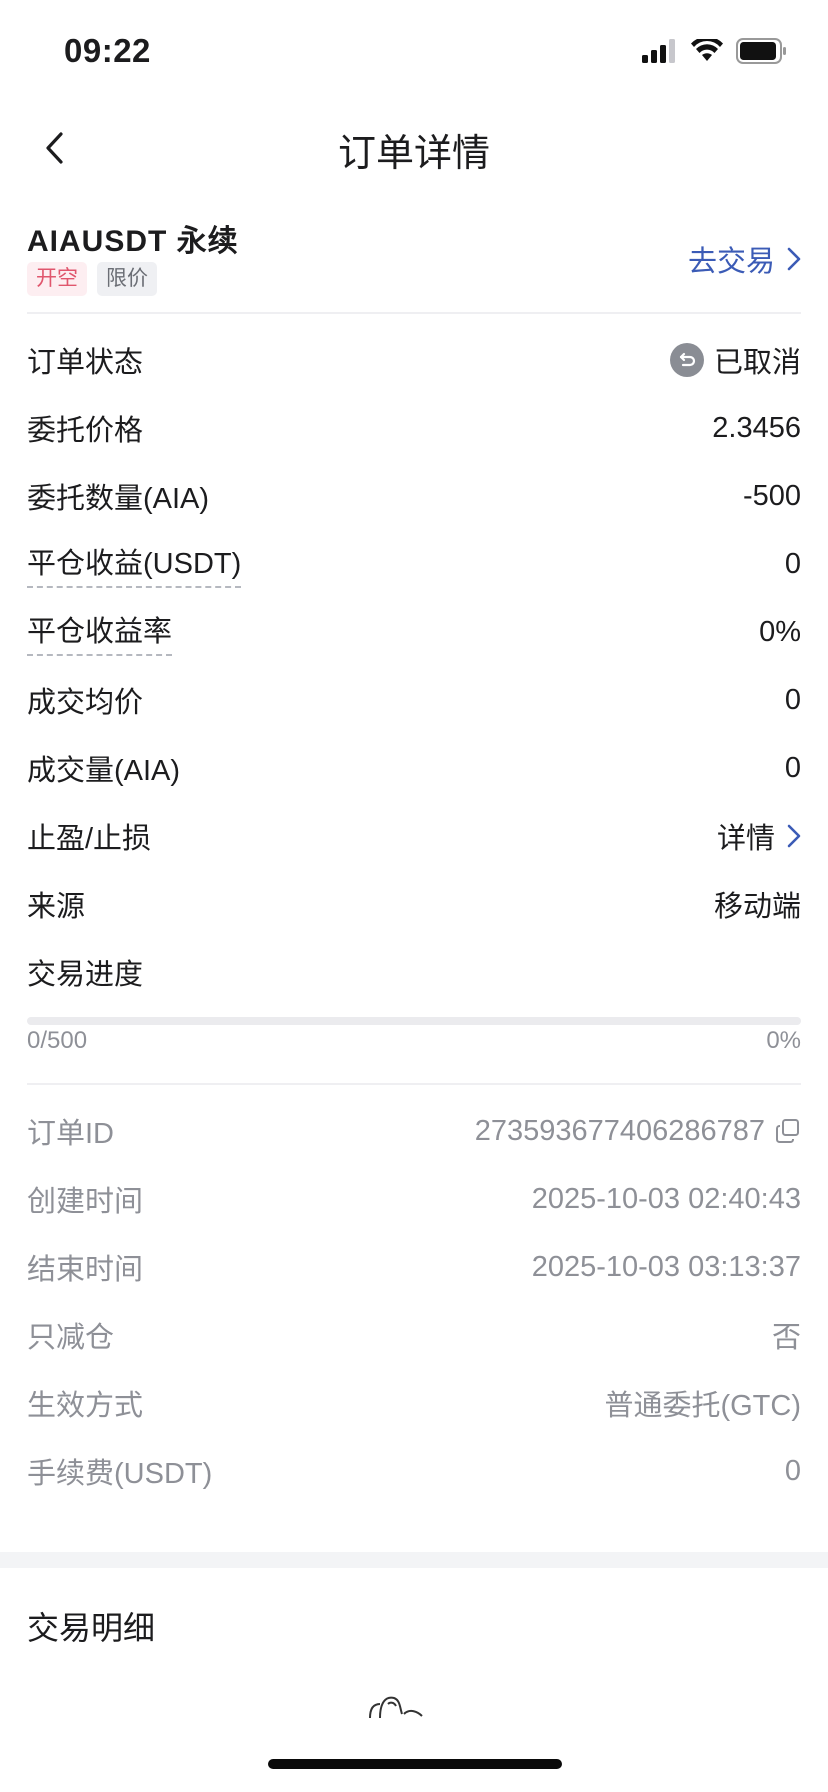  I want to click on order-type-badge: 限价, so click(127, 279).